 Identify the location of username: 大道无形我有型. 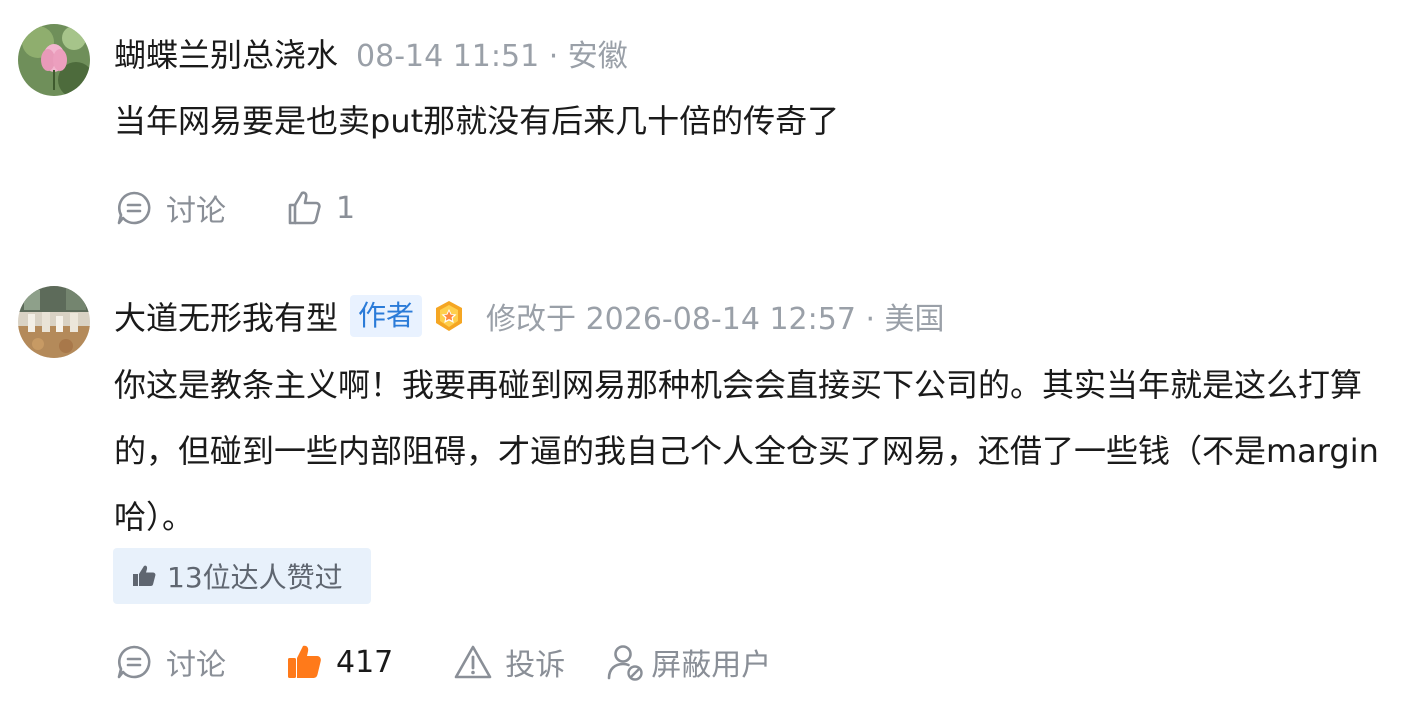
(226, 316).